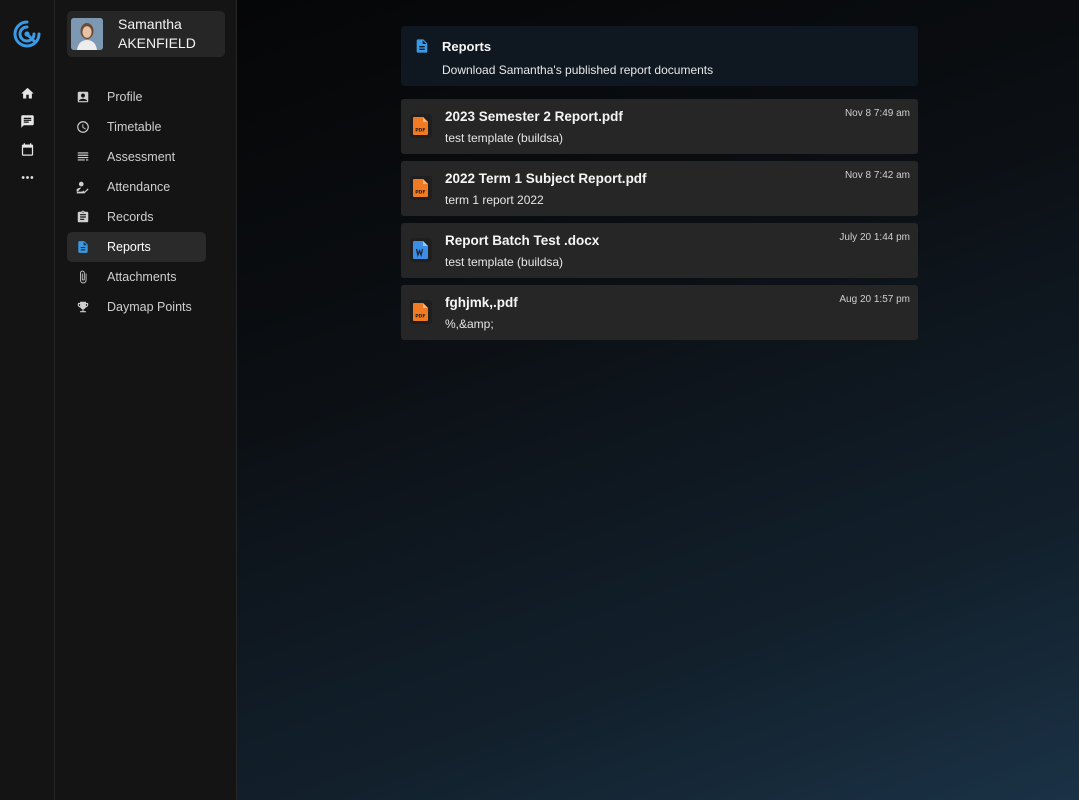 The height and width of the screenshot is (800, 1079). I want to click on sidebar-item-label: Attachments, so click(142, 277).